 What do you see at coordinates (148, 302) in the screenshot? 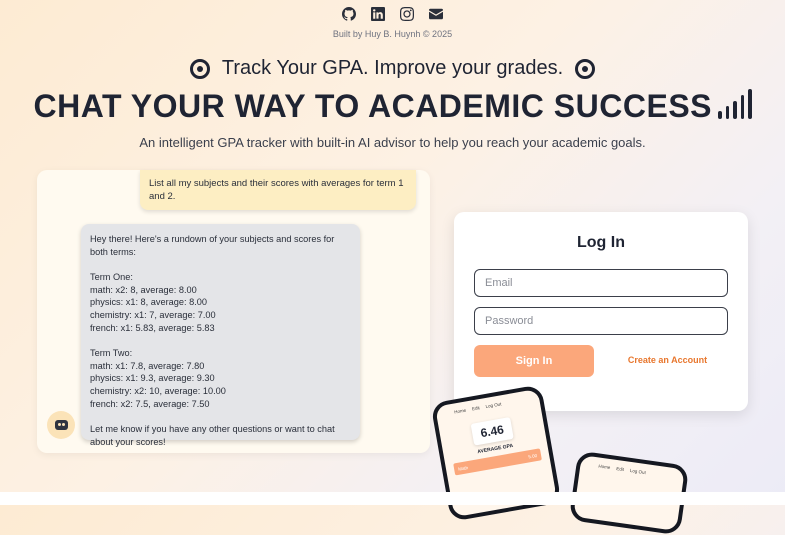
I see `list-item: physics: x1: 8, average: 8.00` at bounding box center [148, 302].